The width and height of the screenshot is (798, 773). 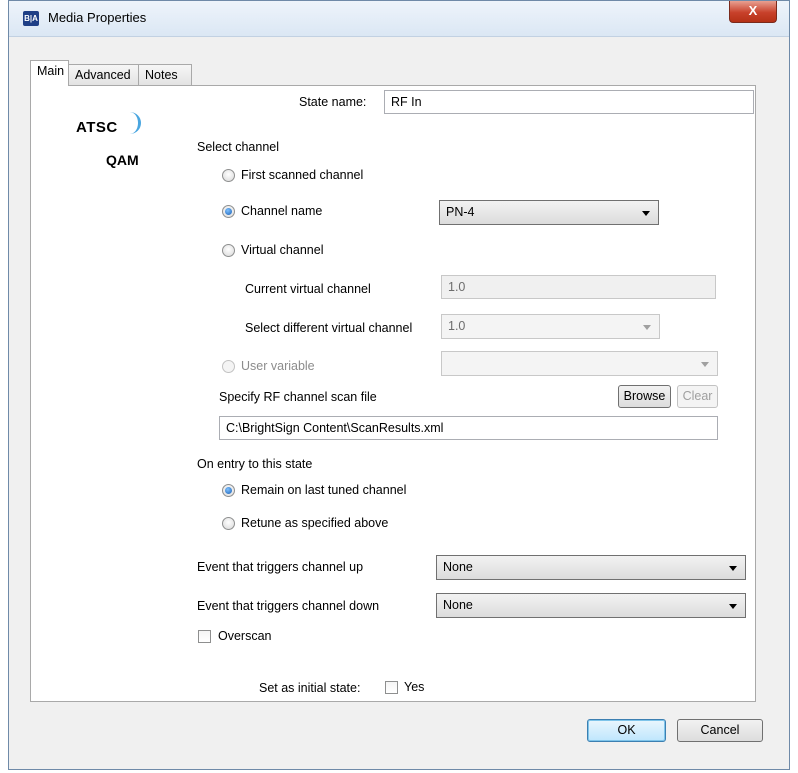 What do you see at coordinates (720, 730) in the screenshot?
I see `cancel-button: Cancel` at bounding box center [720, 730].